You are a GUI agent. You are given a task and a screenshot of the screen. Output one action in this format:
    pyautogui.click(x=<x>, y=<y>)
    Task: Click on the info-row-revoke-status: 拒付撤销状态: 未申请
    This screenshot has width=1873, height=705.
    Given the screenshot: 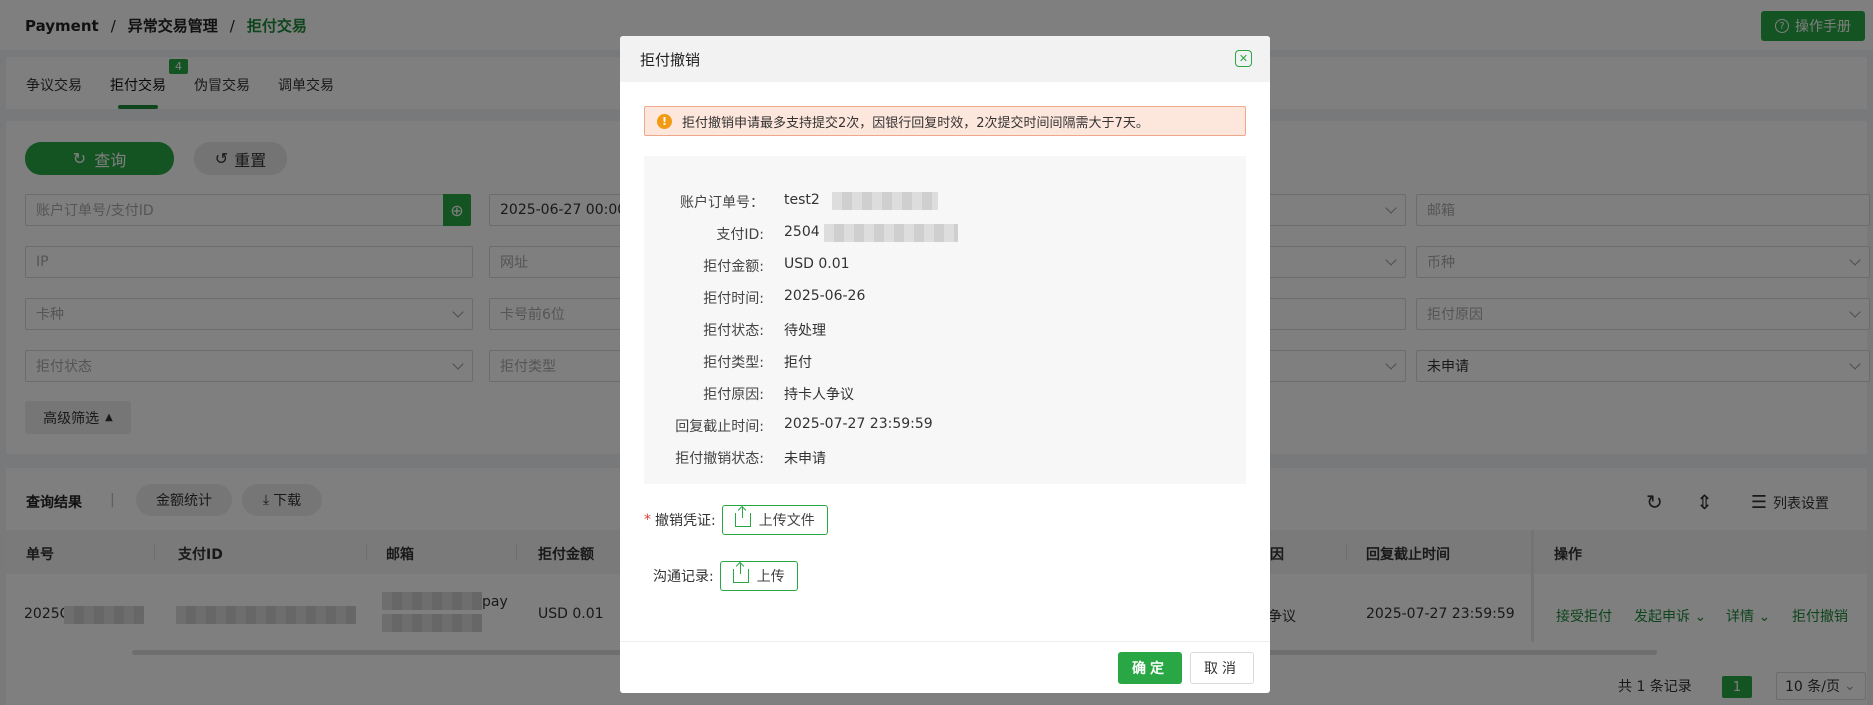 What is the action you would take?
    pyautogui.click(x=750, y=459)
    